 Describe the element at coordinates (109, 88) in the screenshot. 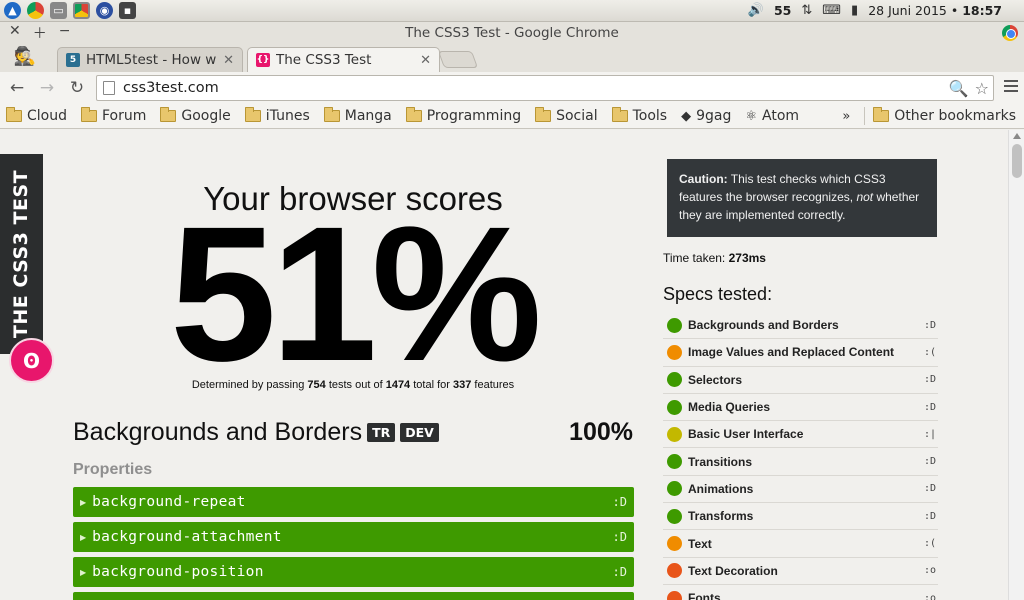

I see `page-info-icon` at that location.